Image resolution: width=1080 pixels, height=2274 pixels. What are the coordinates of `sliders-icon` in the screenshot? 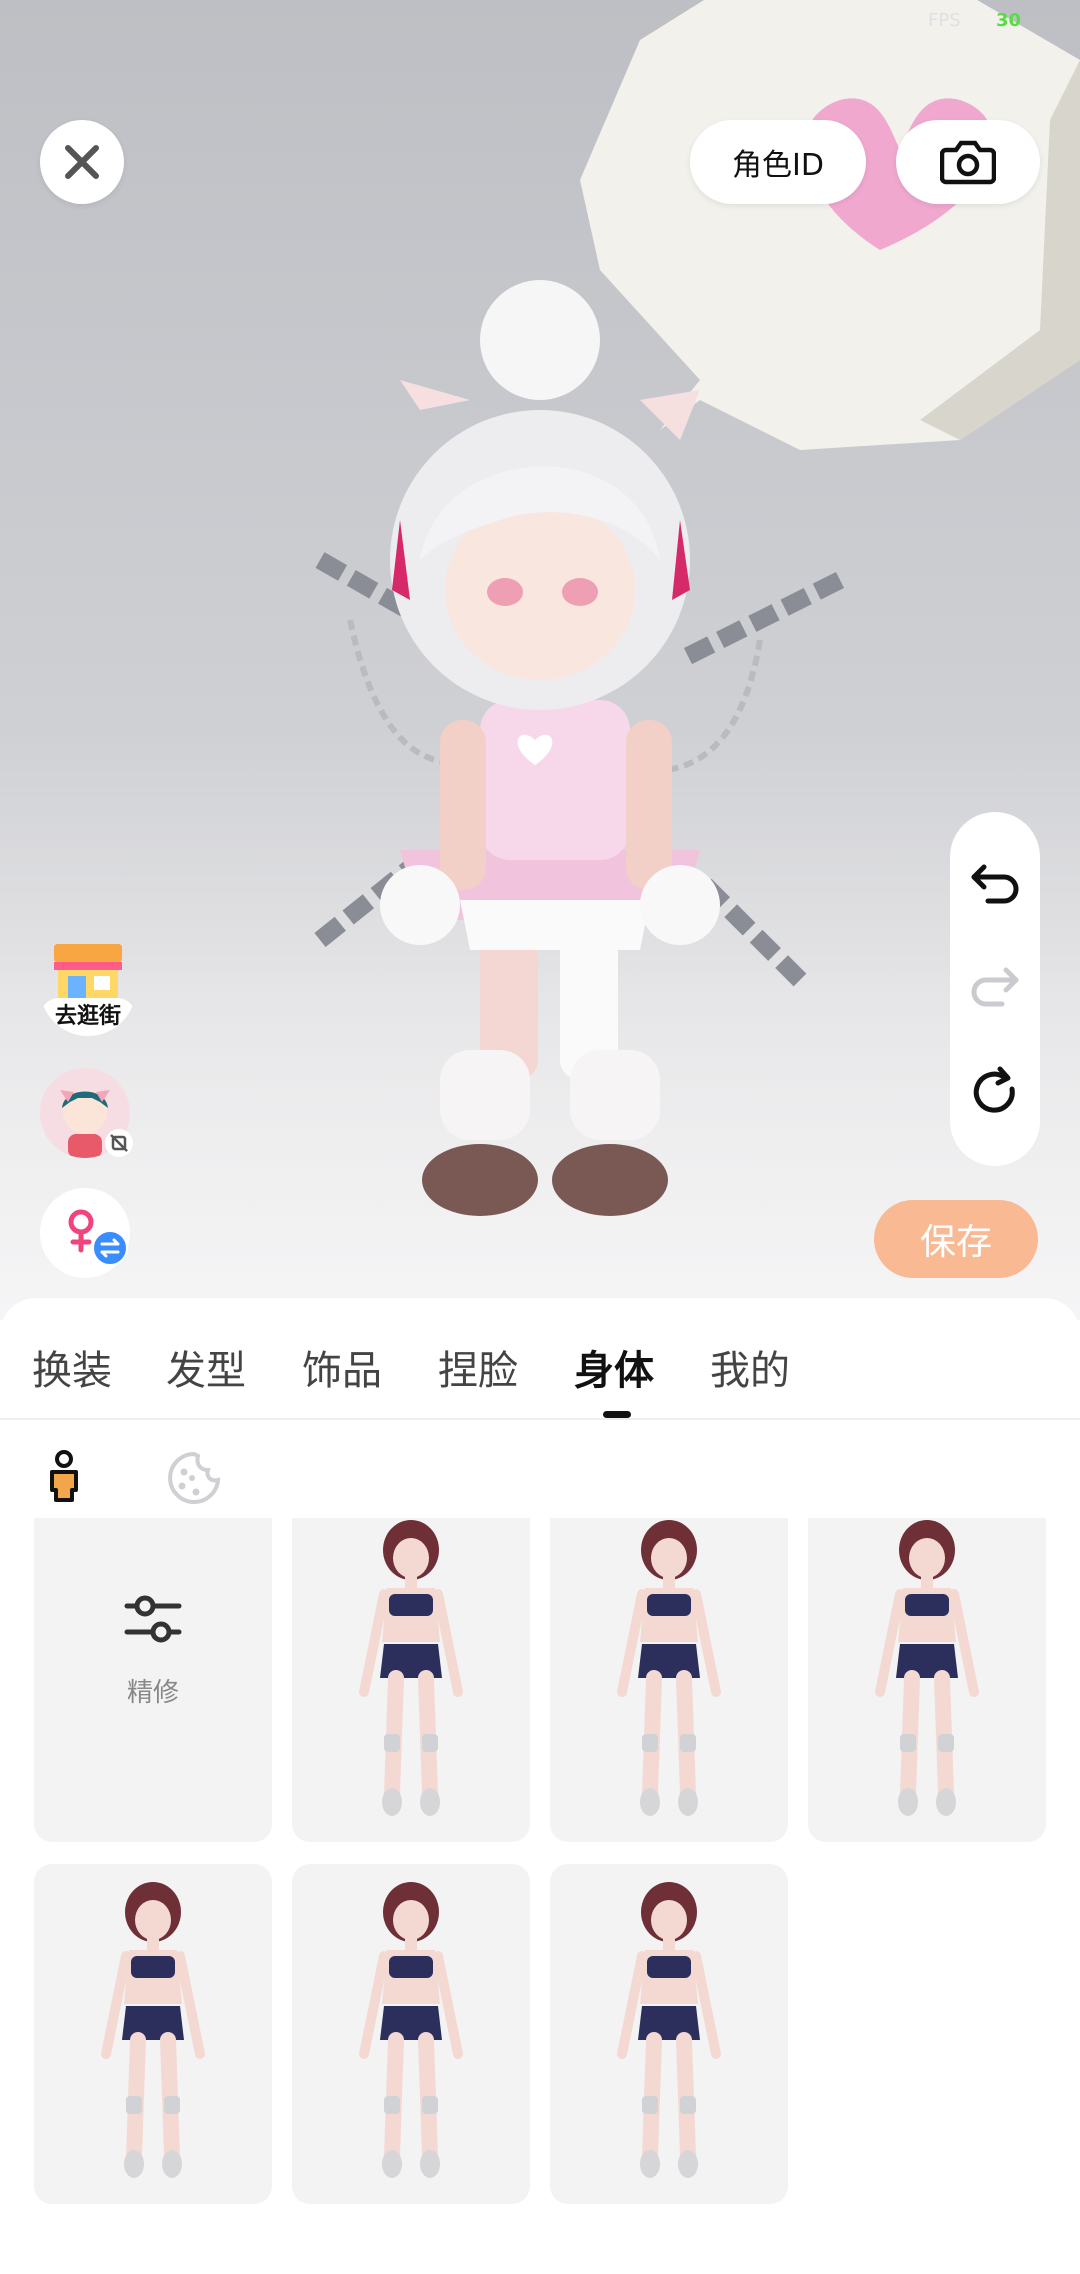 It's located at (153, 1619).